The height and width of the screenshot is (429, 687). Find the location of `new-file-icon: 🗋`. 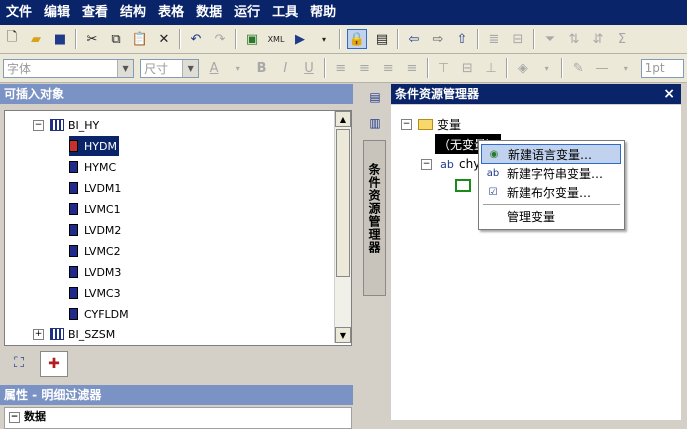

new-file-icon: 🗋 is located at coordinates (12, 39).